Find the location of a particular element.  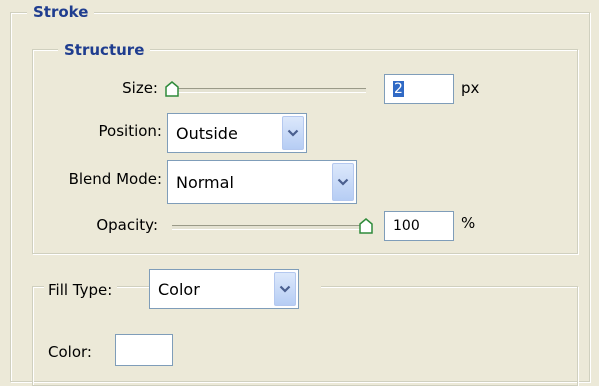

opacity-input: 100 is located at coordinates (419, 226).